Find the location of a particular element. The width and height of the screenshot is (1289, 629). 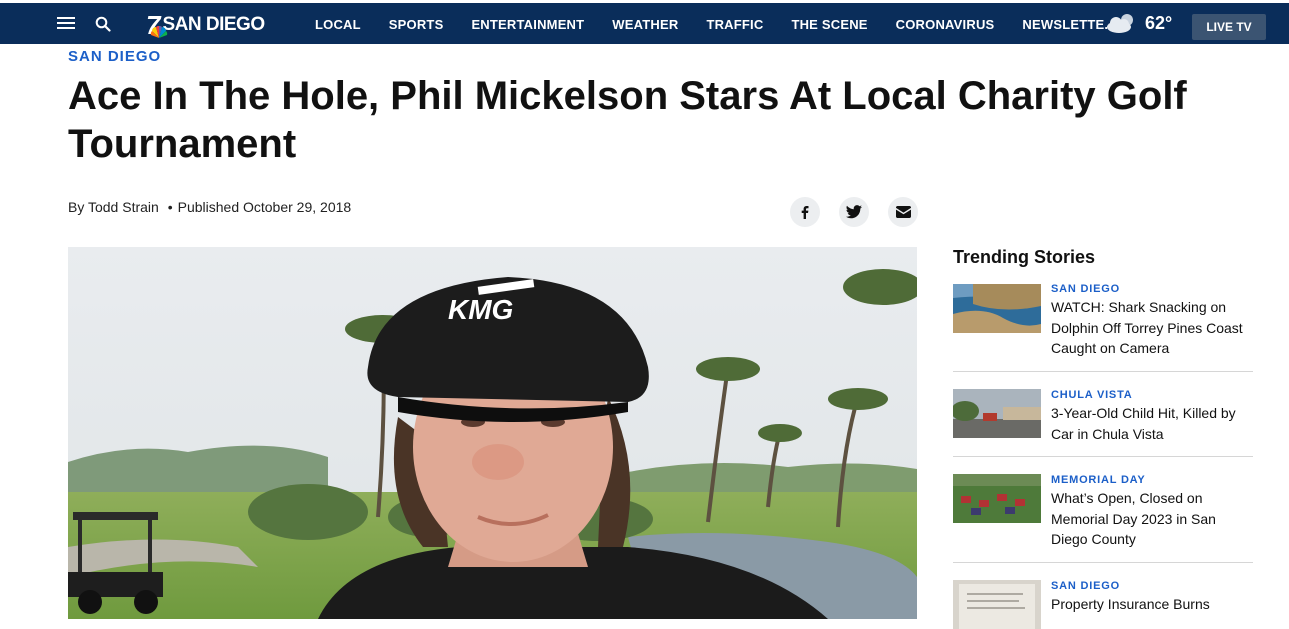

menu-icon is located at coordinates (66, 23).